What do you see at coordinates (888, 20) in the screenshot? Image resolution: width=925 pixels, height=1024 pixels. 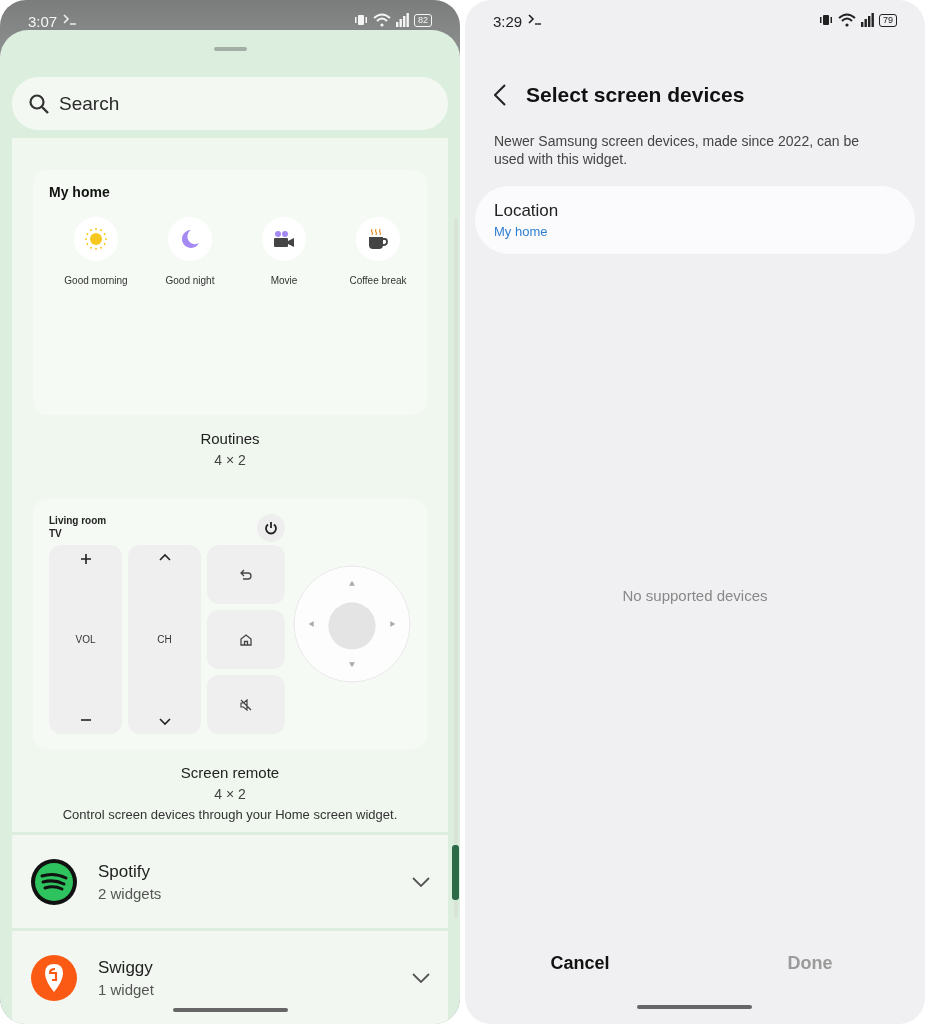 I see `battery-level: 79` at bounding box center [888, 20].